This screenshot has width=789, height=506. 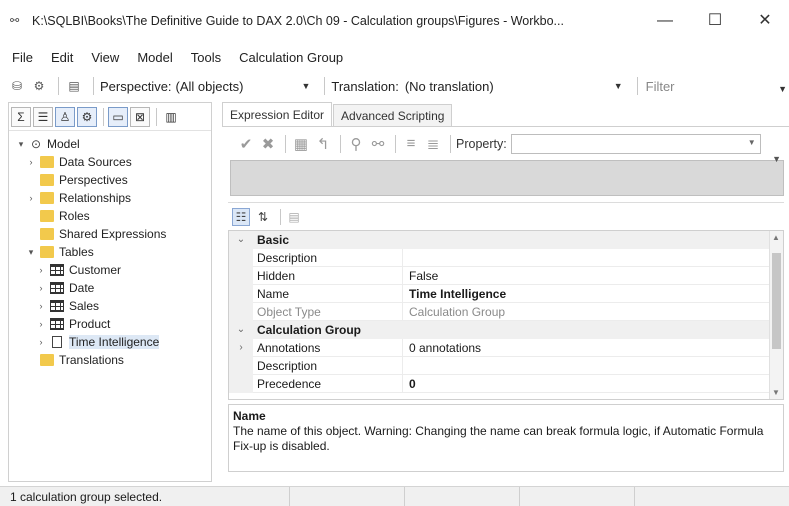 What do you see at coordinates (39, 86) in the screenshot?
I see `connect-icon: ⚙` at bounding box center [39, 86].